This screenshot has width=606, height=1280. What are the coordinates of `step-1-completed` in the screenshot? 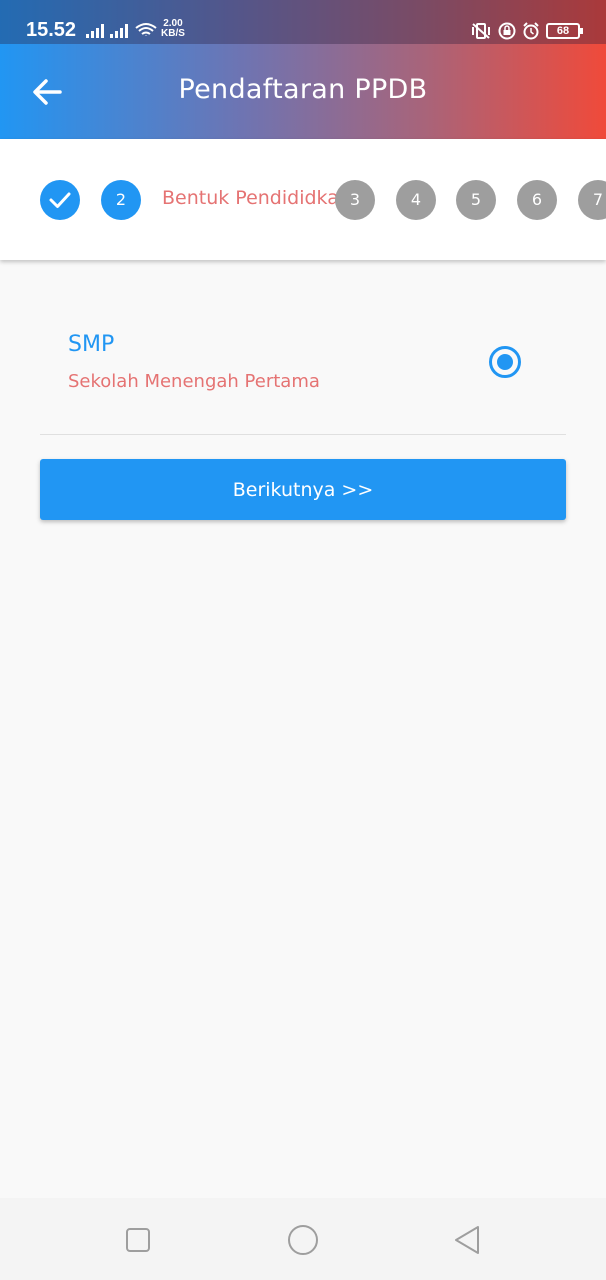 It's located at (60, 200).